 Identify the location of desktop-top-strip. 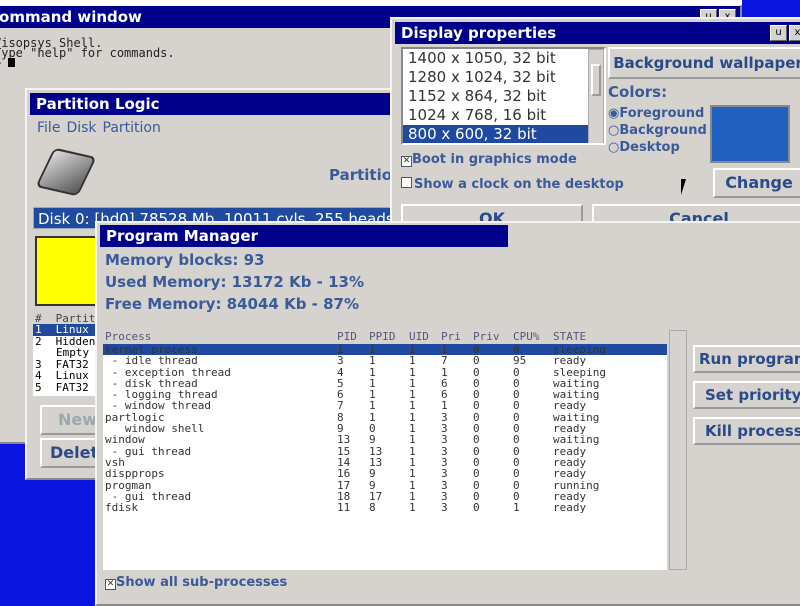
(371, 2).